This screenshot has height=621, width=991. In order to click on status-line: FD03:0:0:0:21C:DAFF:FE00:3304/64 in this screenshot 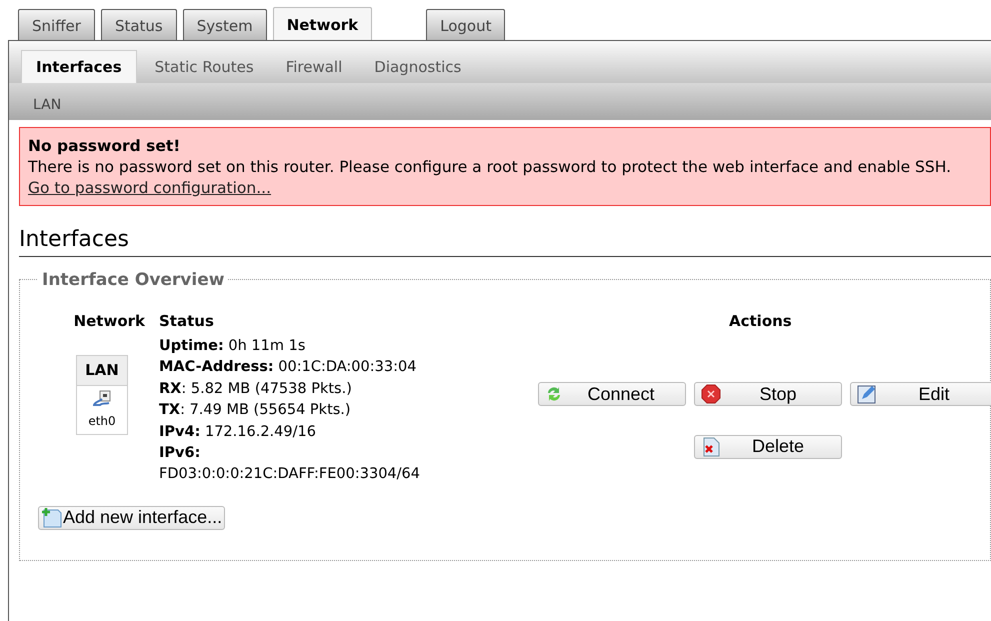, I will do `click(289, 474)`.